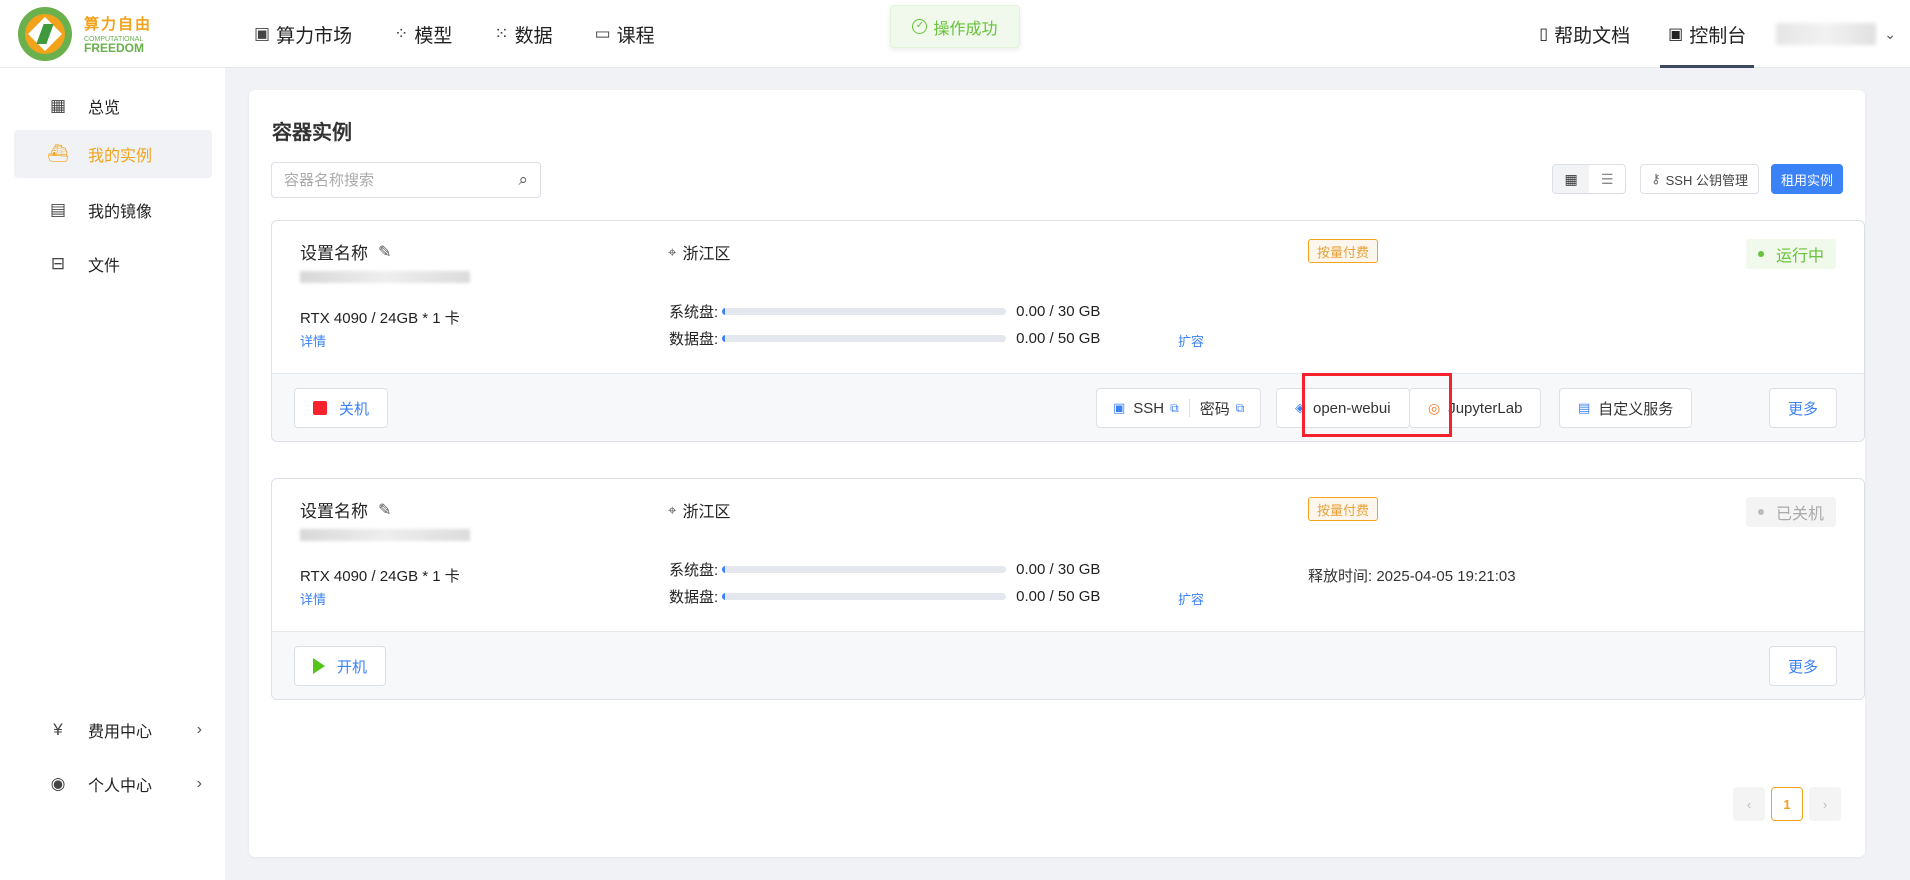  I want to click on sidebar-item-images: ▤ 我的镜像, so click(113, 210).